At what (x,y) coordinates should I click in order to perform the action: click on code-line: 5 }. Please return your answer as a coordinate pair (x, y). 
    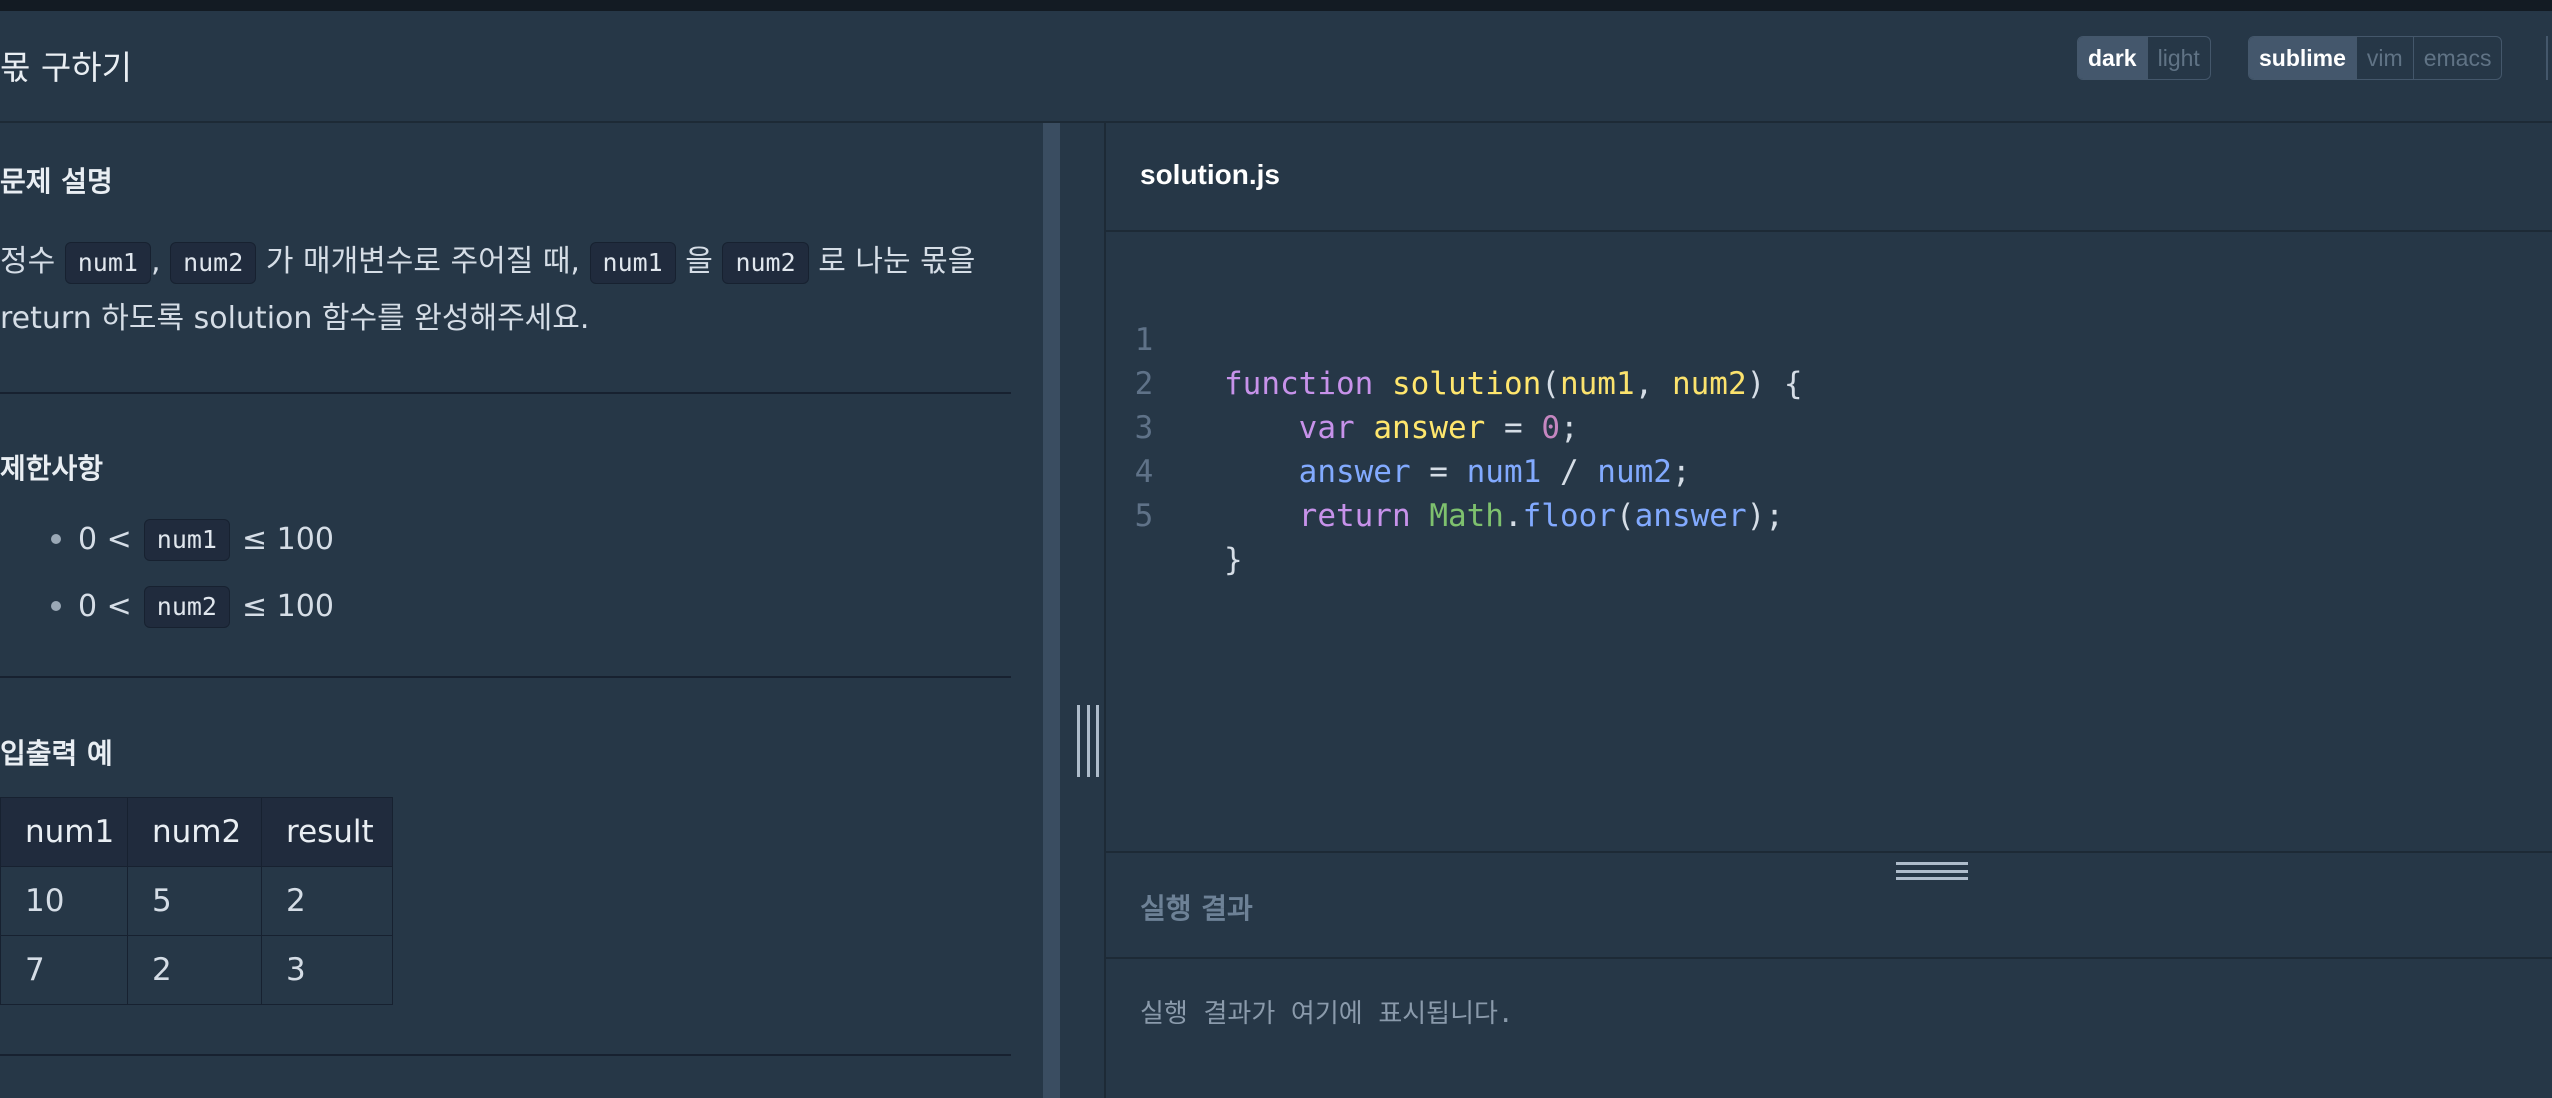
    Looking at the image, I should click on (1174, 514).